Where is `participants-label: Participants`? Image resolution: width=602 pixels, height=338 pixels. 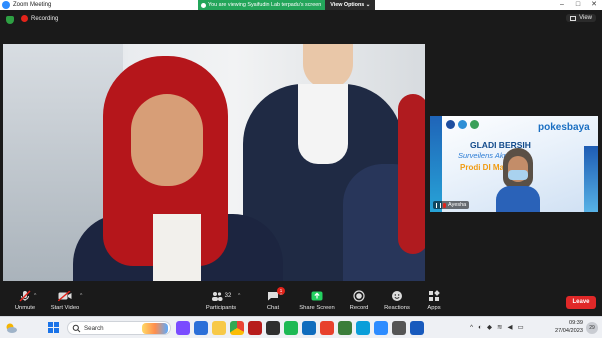 participants-label: Participants is located at coordinates (221, 308).